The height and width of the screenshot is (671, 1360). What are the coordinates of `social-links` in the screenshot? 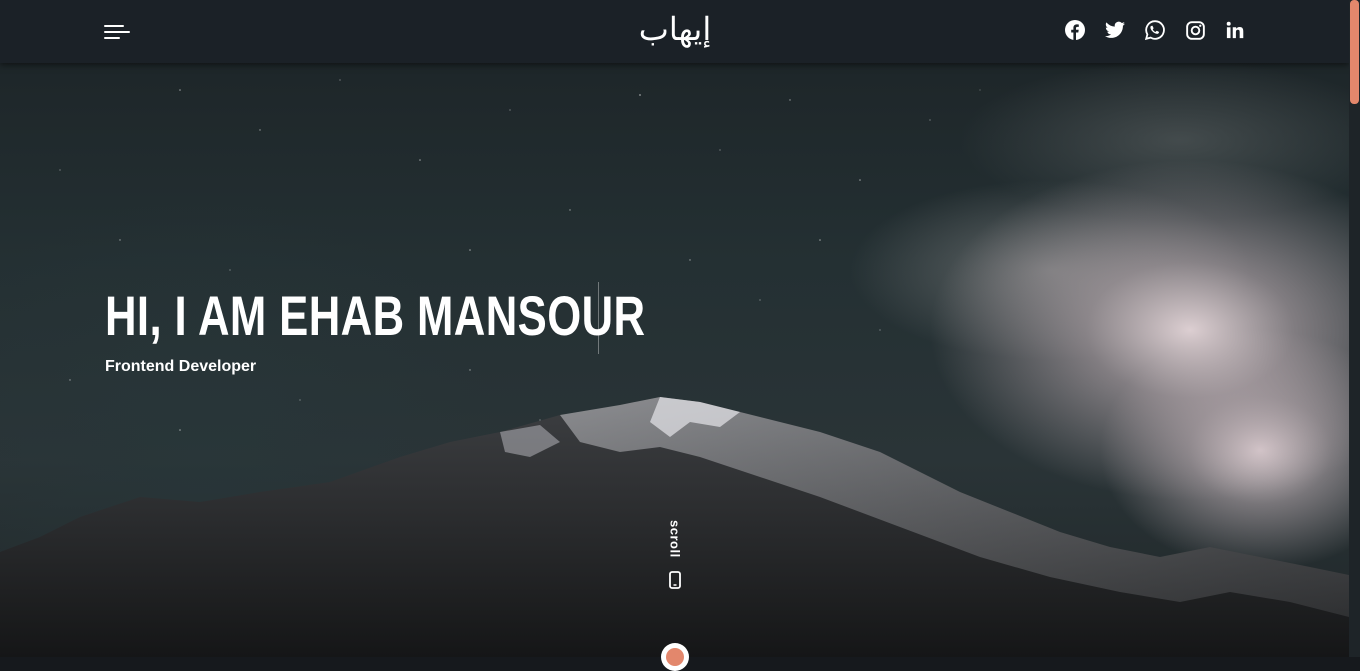 It's located at (1155, 30).